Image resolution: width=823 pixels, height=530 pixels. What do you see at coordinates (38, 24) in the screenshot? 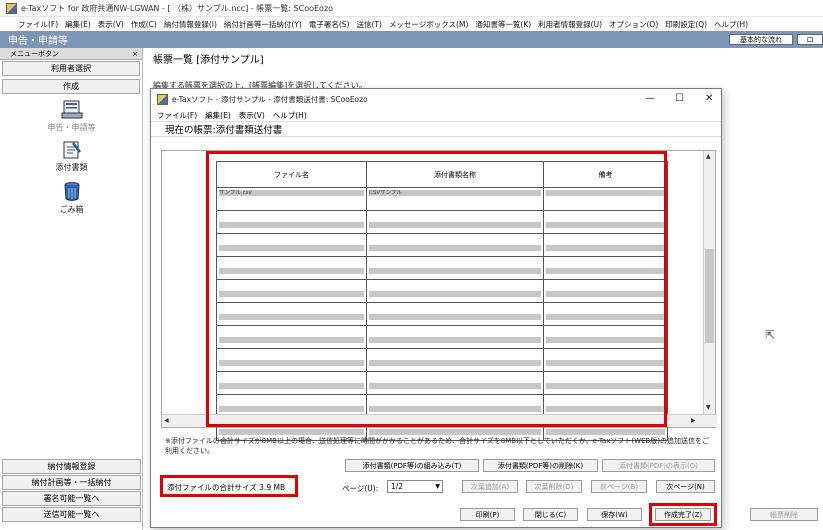
I see `menu-file: ファイル(F)` at bounding box center [38, 24].